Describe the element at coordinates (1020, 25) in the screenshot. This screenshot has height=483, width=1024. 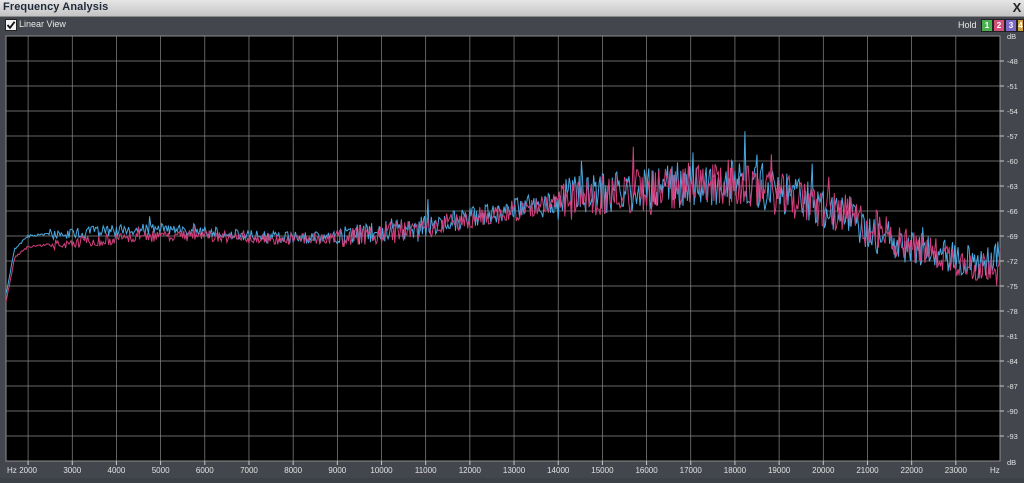
I see `hold-button-4: 4` at that location.